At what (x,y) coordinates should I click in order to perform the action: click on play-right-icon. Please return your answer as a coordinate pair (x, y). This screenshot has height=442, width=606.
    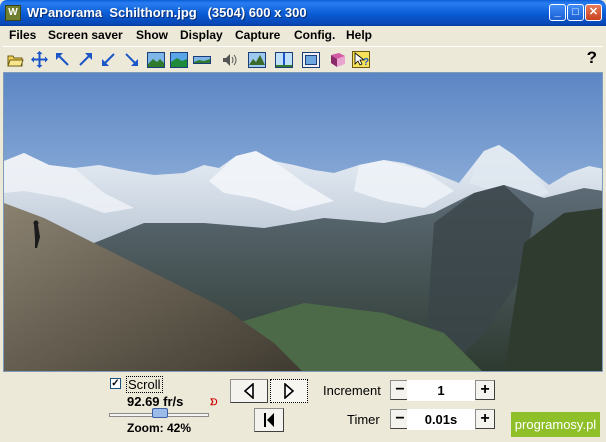
    Looking at the image, I should click on (289, 391).